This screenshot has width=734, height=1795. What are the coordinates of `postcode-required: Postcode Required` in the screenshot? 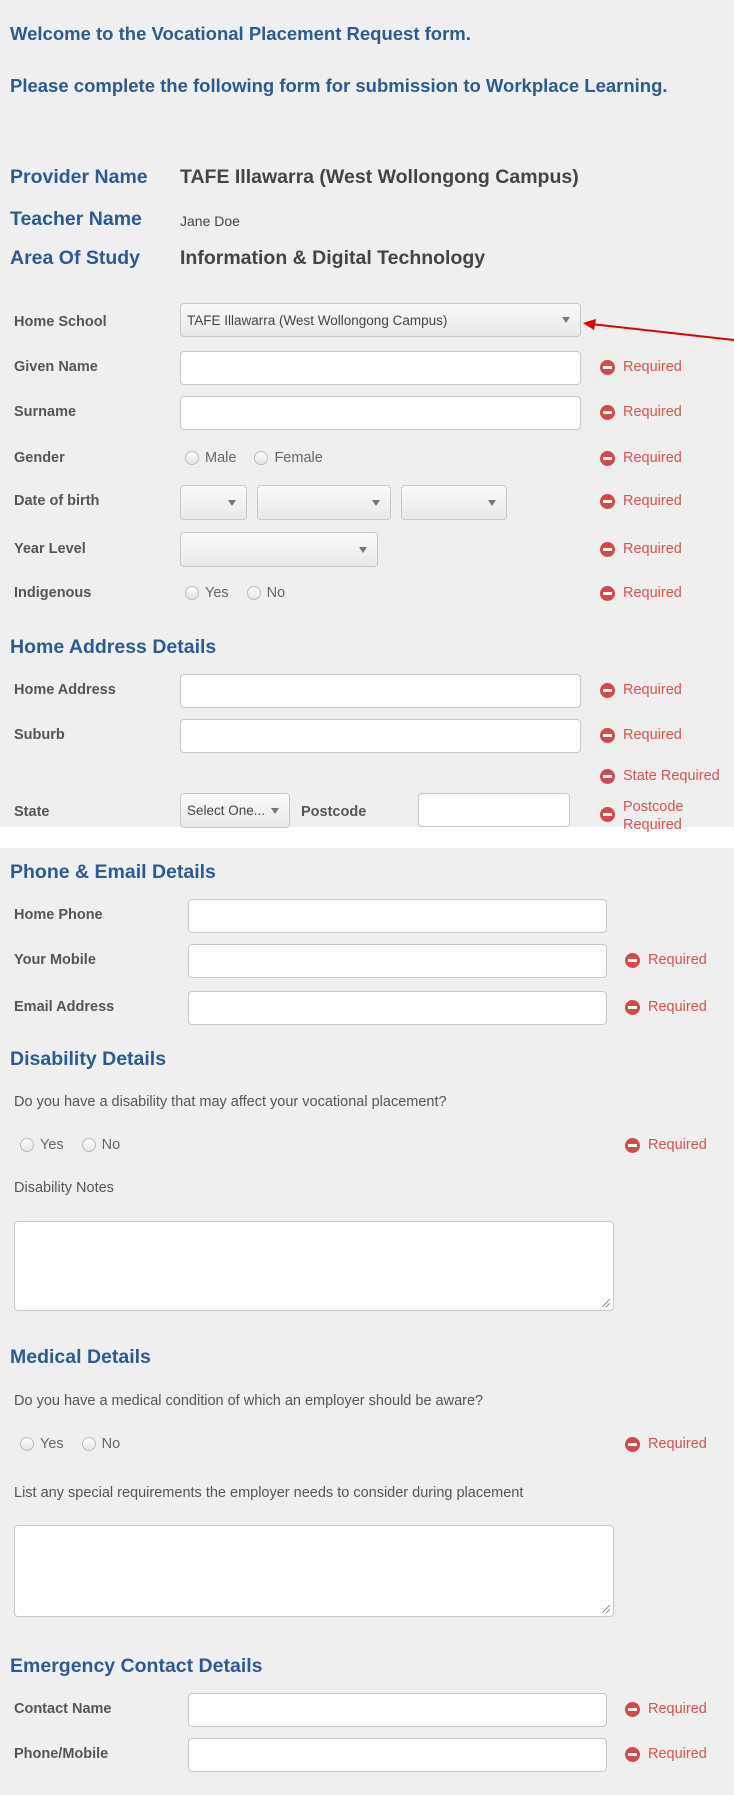 It's located at (646, 816).